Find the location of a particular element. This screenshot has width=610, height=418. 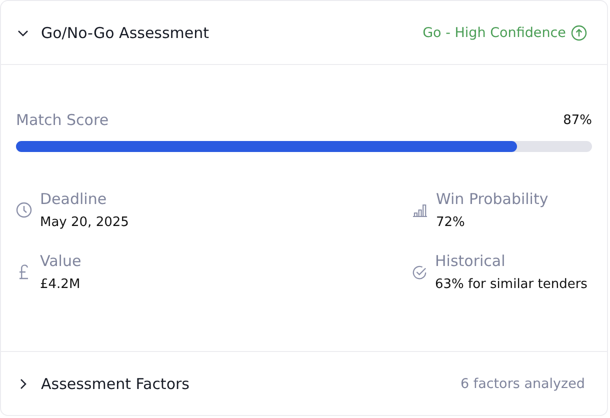

metric-label: Win Probability is located at coordinates (492, 199).